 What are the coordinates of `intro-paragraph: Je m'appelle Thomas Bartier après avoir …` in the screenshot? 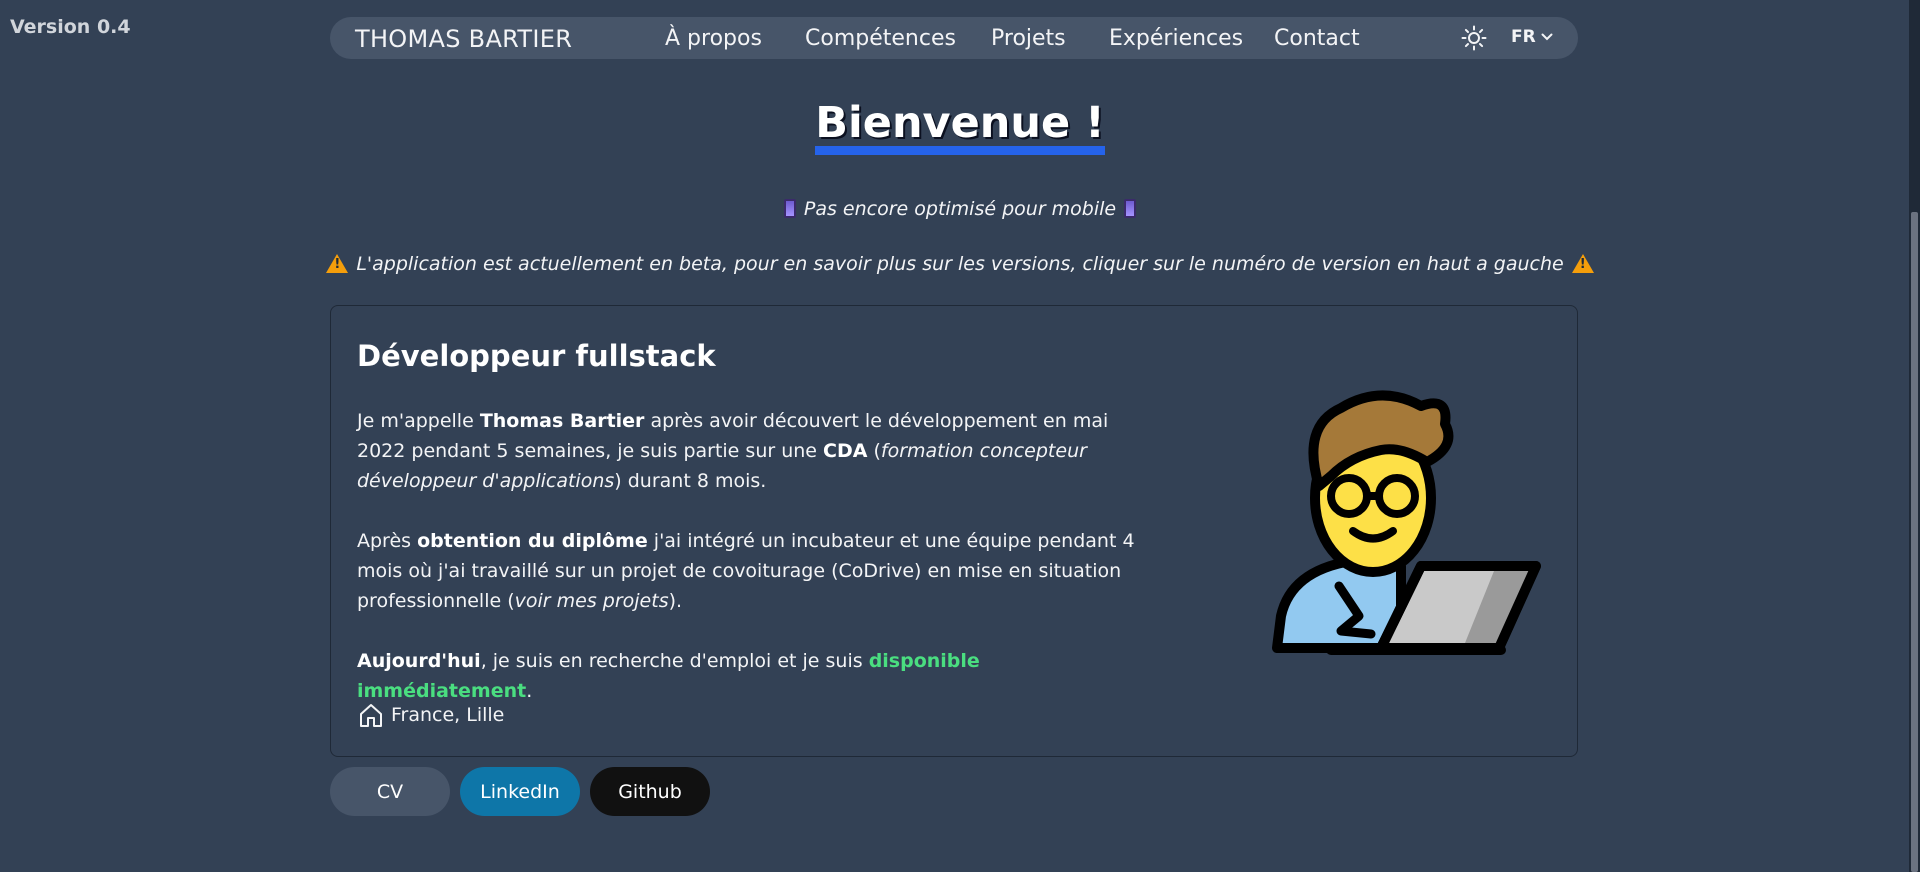 It's located at (733, 451).